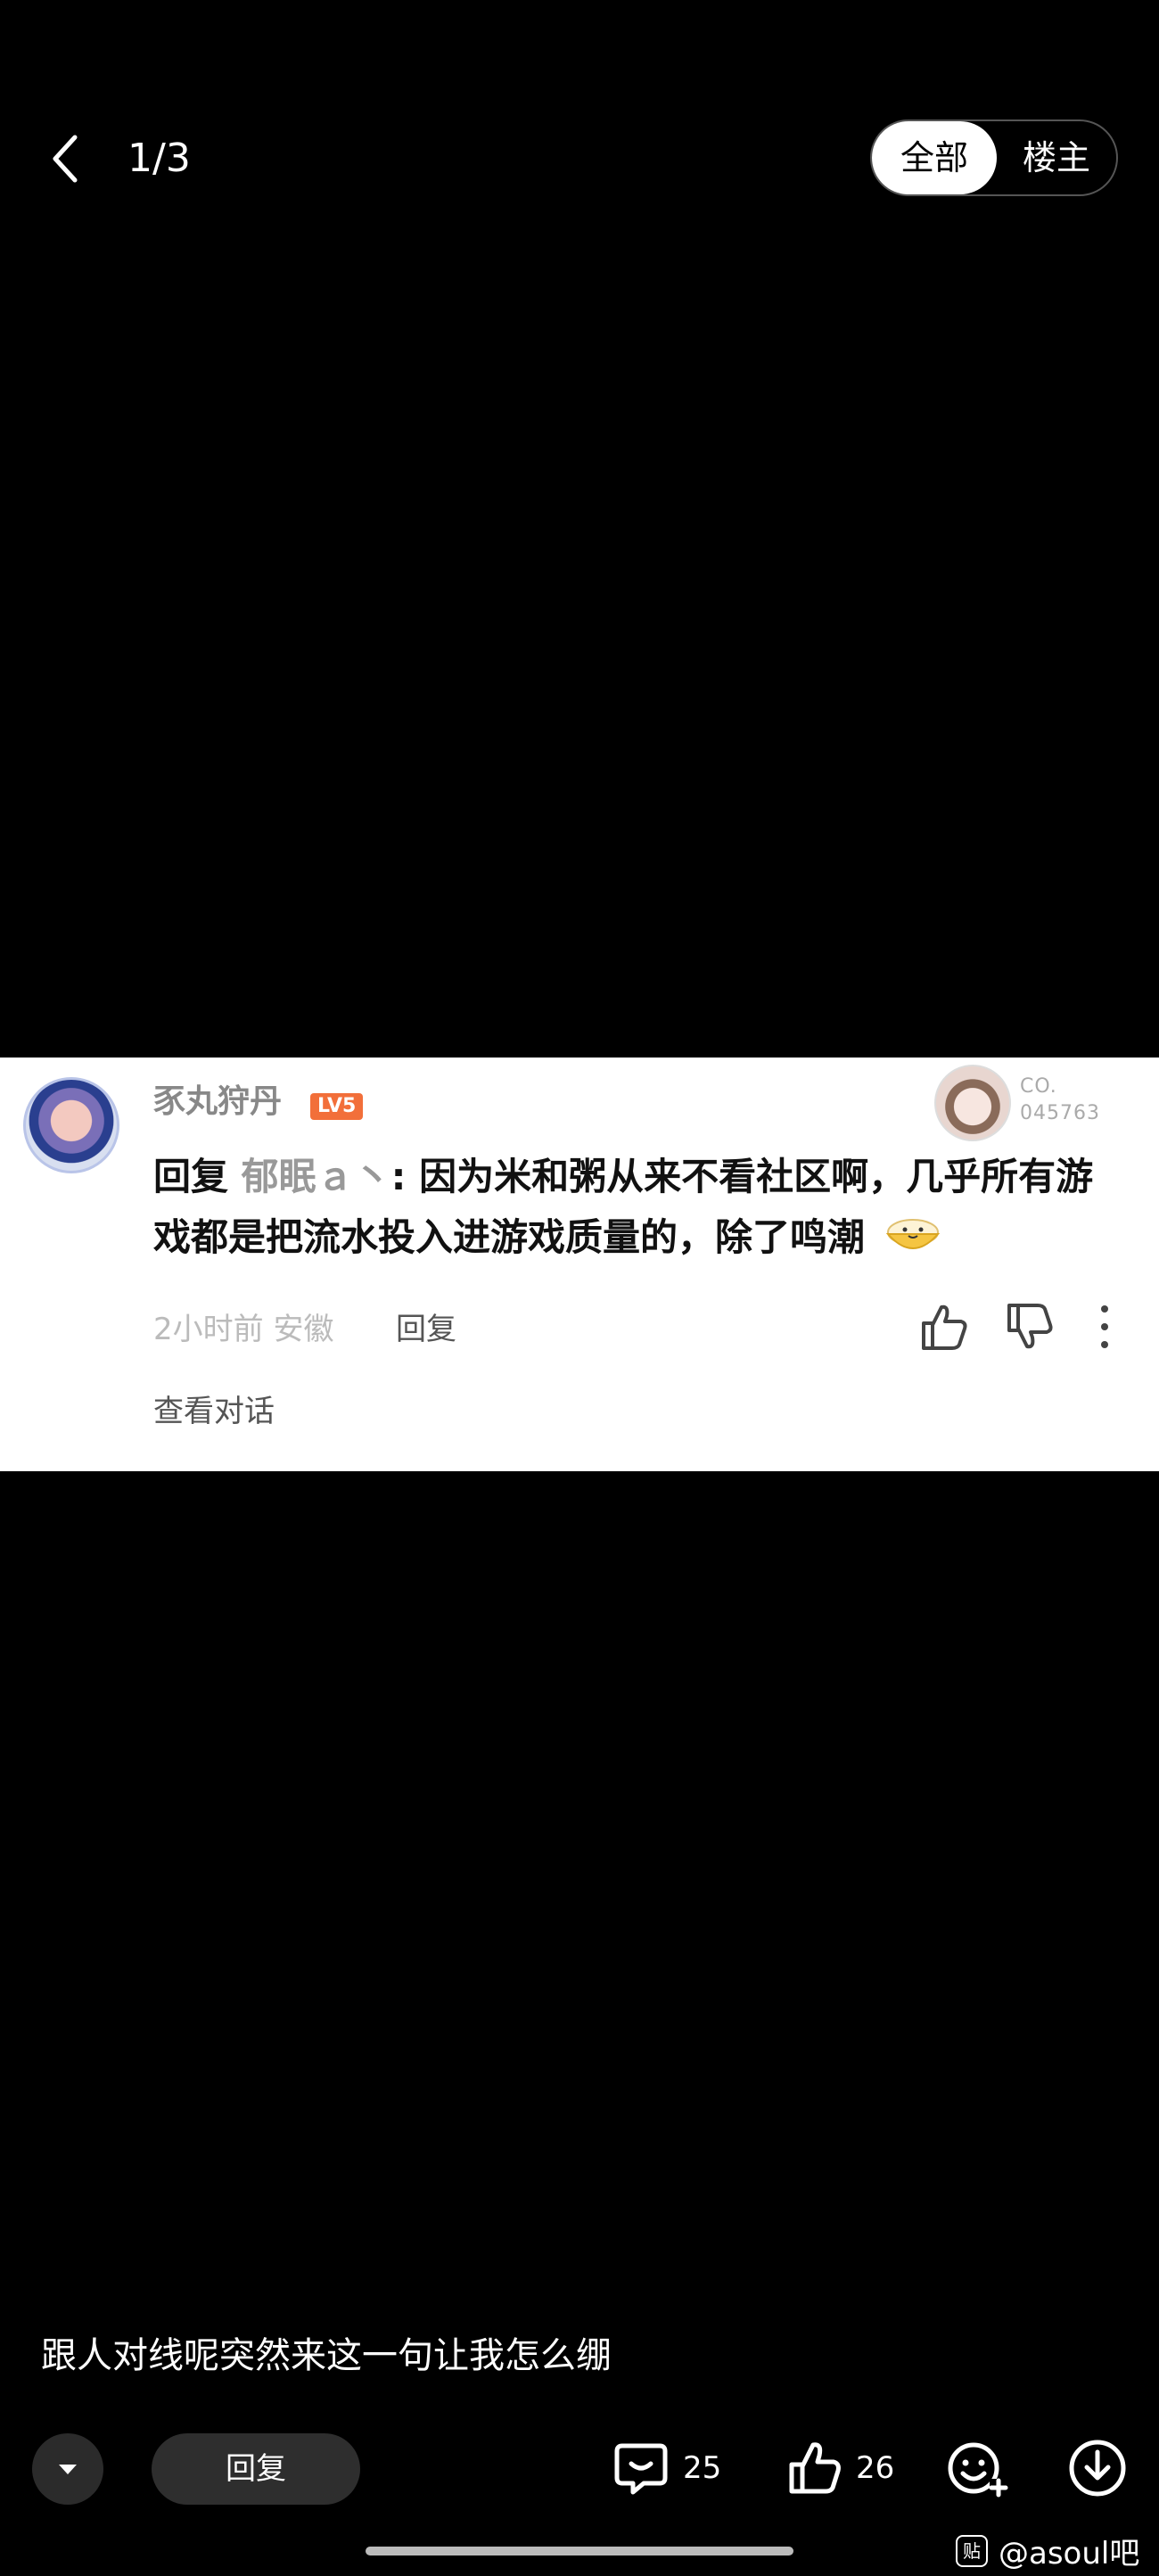 The height and width of the screenshot is (2576, 1159). I want to click on fan-badge-code-line2: 045763, so click(1060, 1113).